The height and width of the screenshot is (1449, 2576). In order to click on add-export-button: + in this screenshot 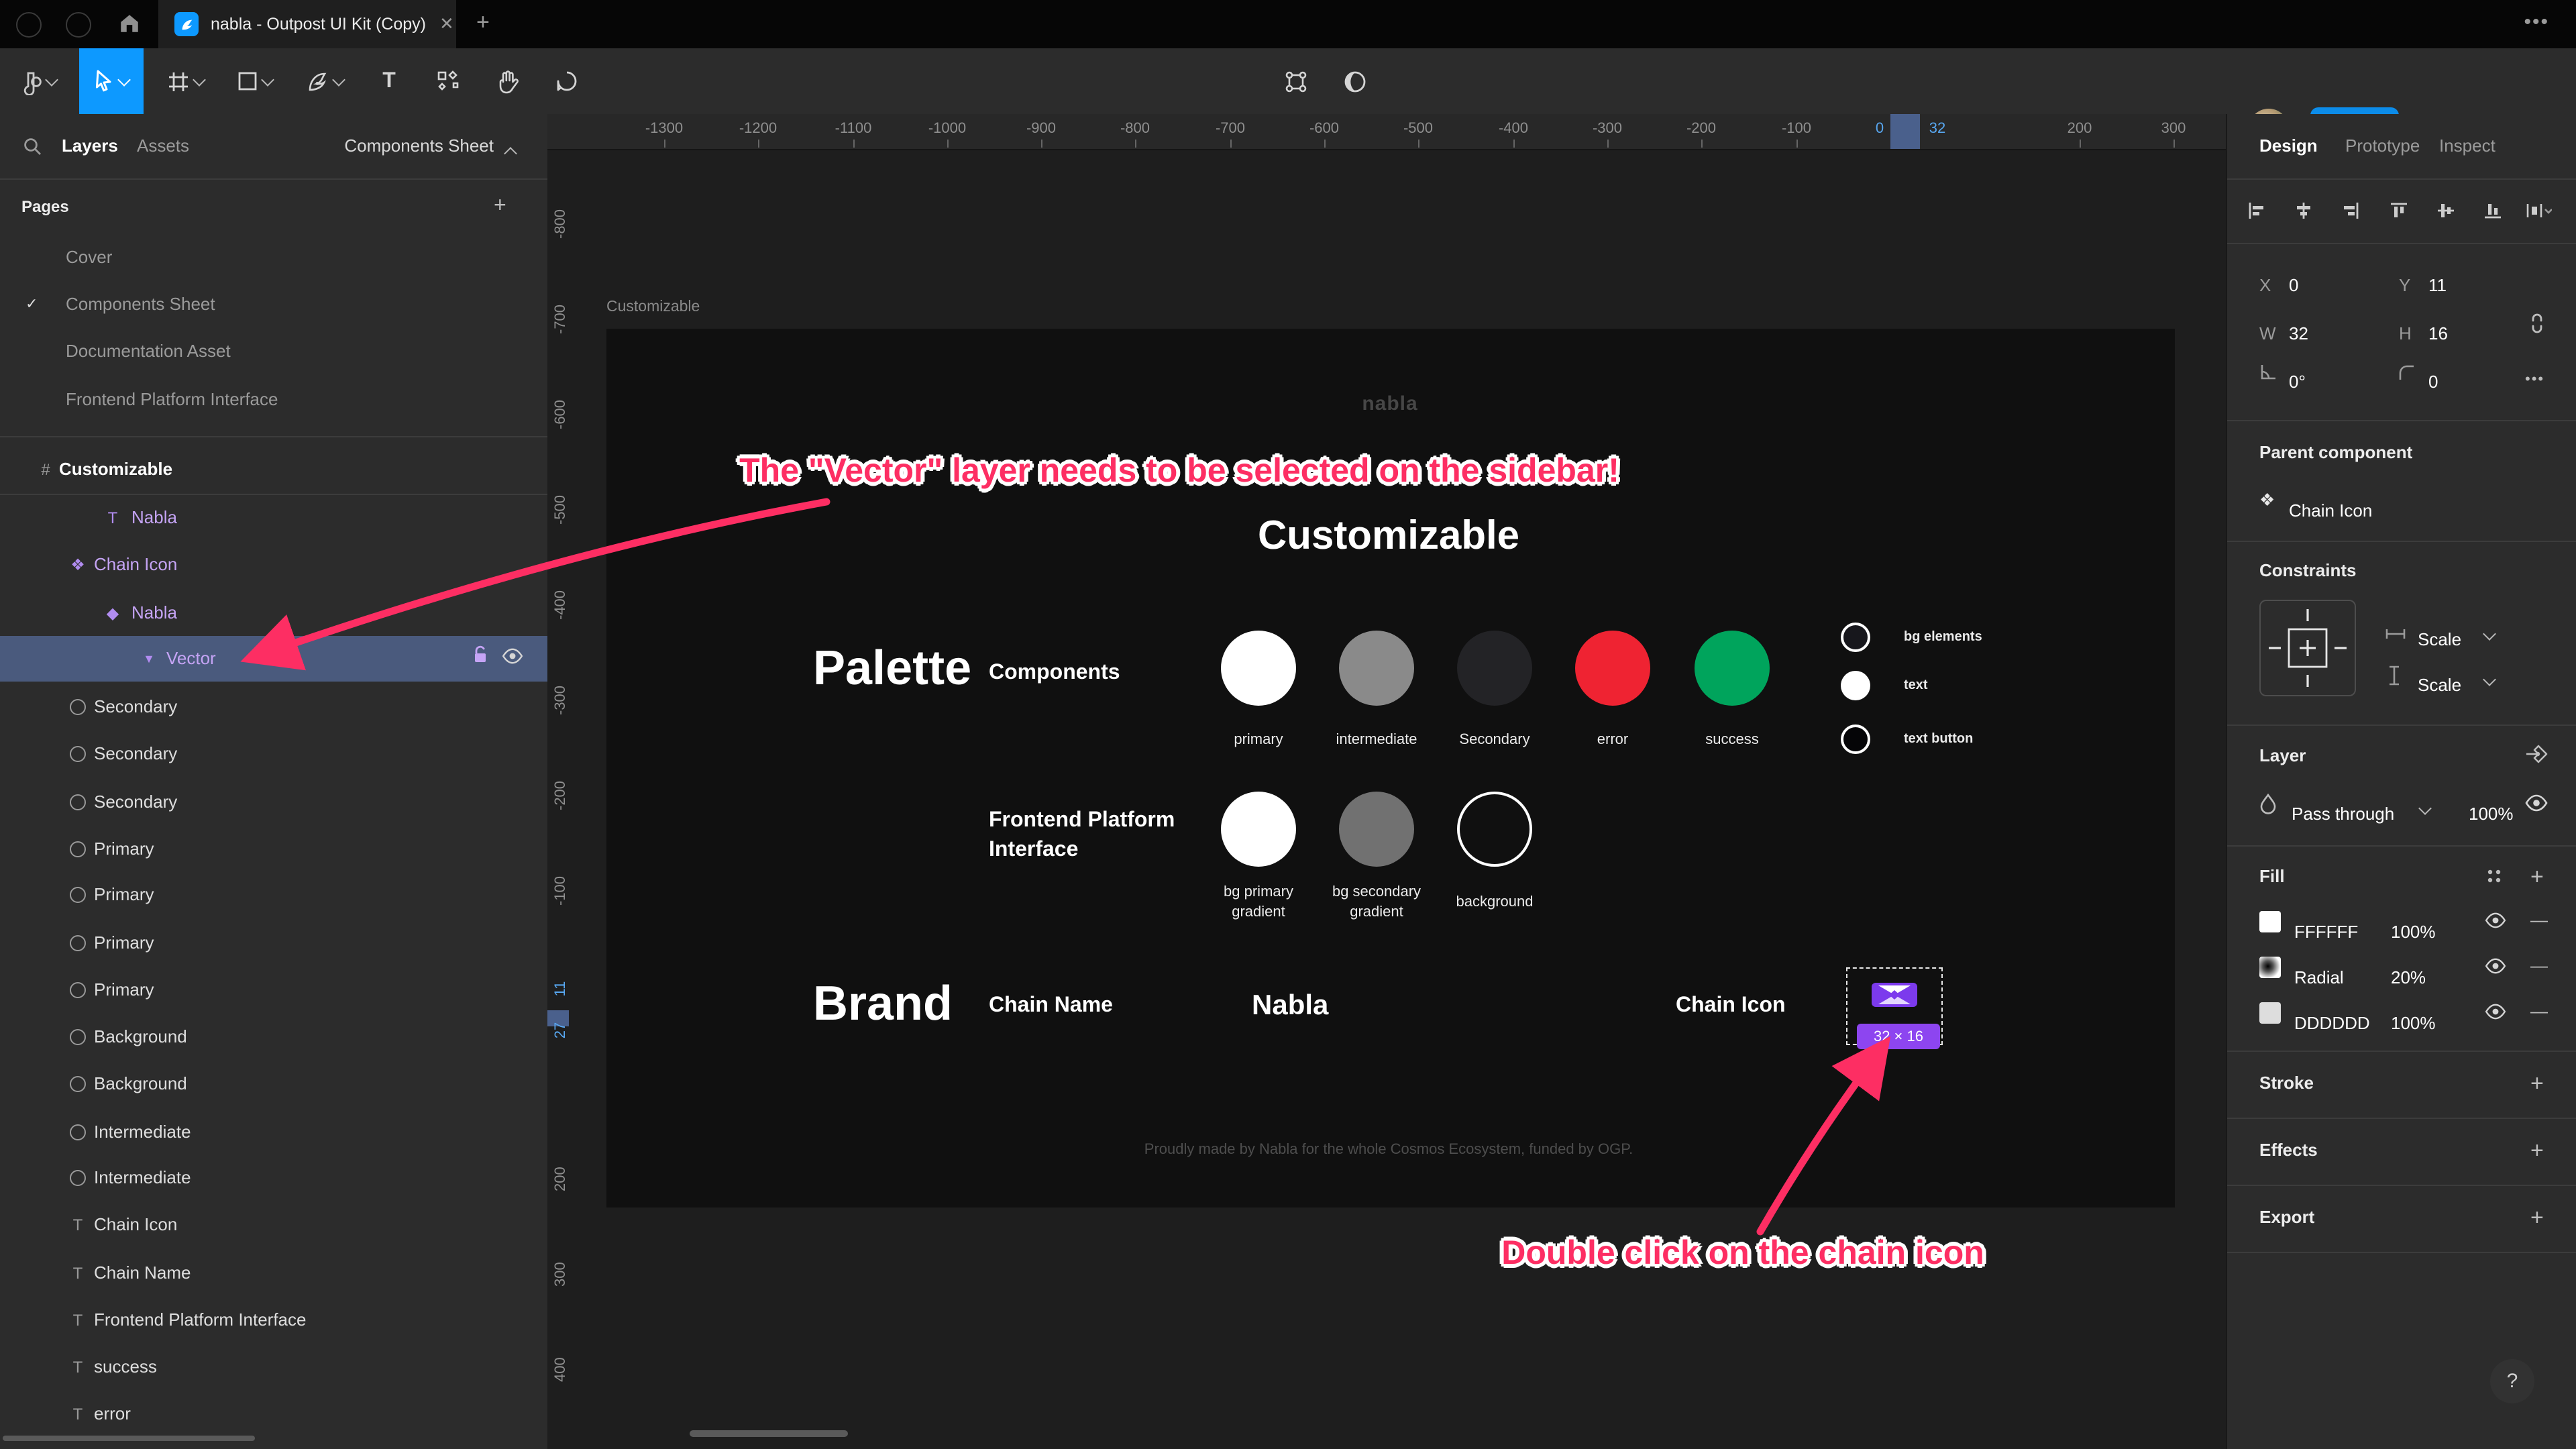, I will do `click(2537, 1218)`.